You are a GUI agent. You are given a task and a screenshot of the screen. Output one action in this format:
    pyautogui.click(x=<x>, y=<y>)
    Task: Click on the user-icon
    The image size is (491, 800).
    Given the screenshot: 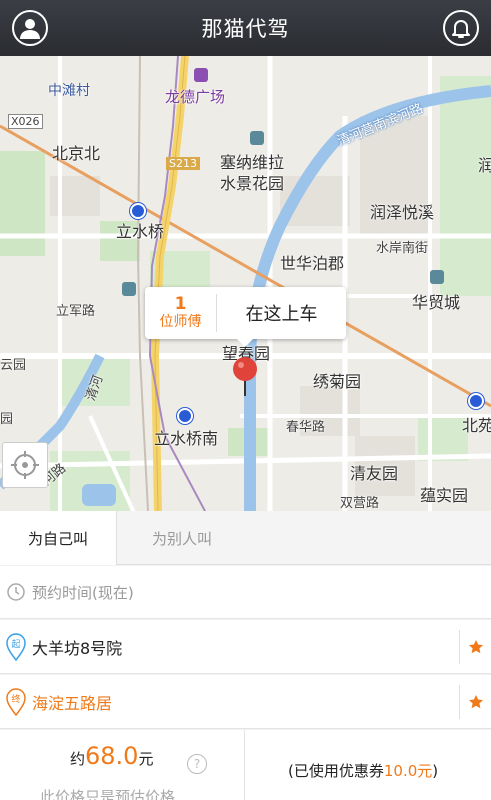 What is the action you would take?
    pyautogui.click(x=30, y=29)
    